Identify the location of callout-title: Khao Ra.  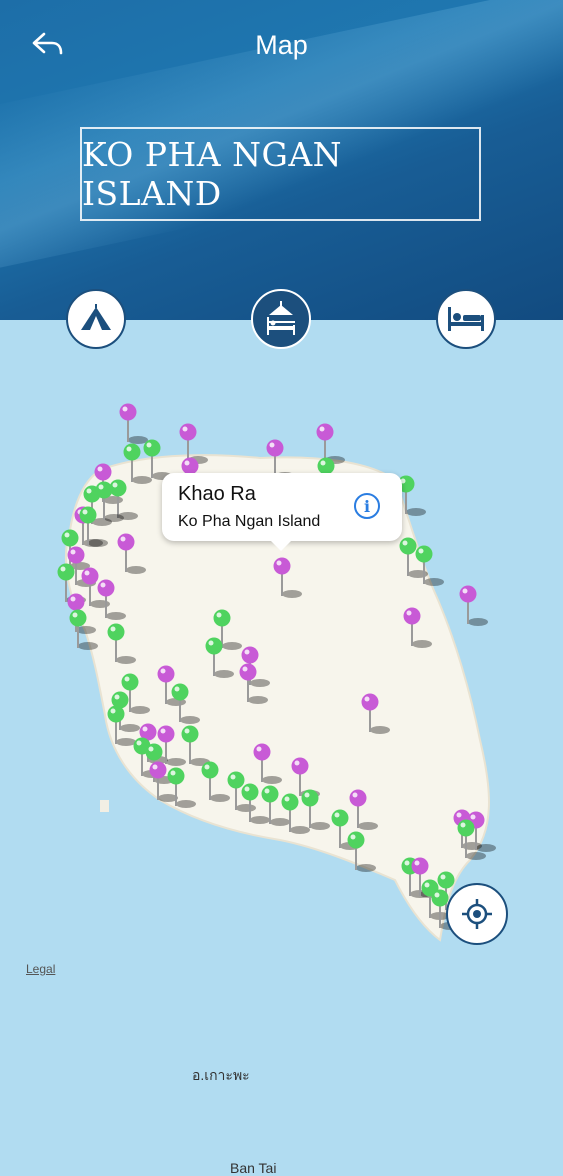
(217, 494).